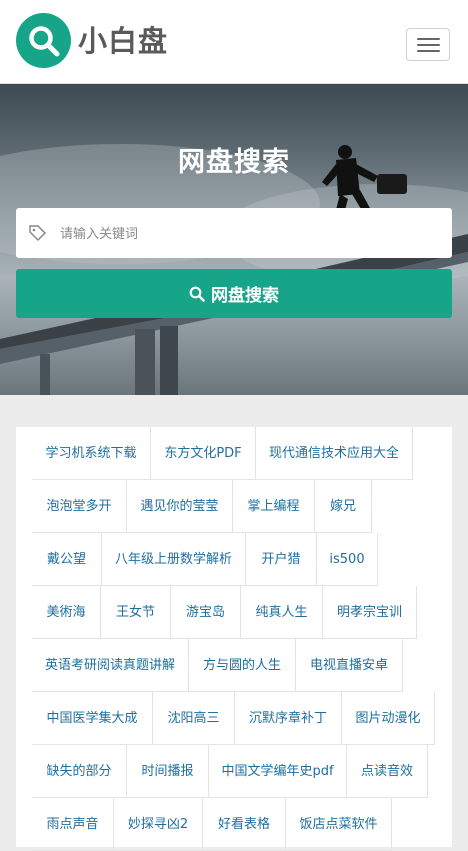 The width and height of the screenshot is (468, 851). What do you see at coordinates (349, 665) in the screenshot?
I see `tag-link: 电视直播安卓` at bounding box center [349, 665].